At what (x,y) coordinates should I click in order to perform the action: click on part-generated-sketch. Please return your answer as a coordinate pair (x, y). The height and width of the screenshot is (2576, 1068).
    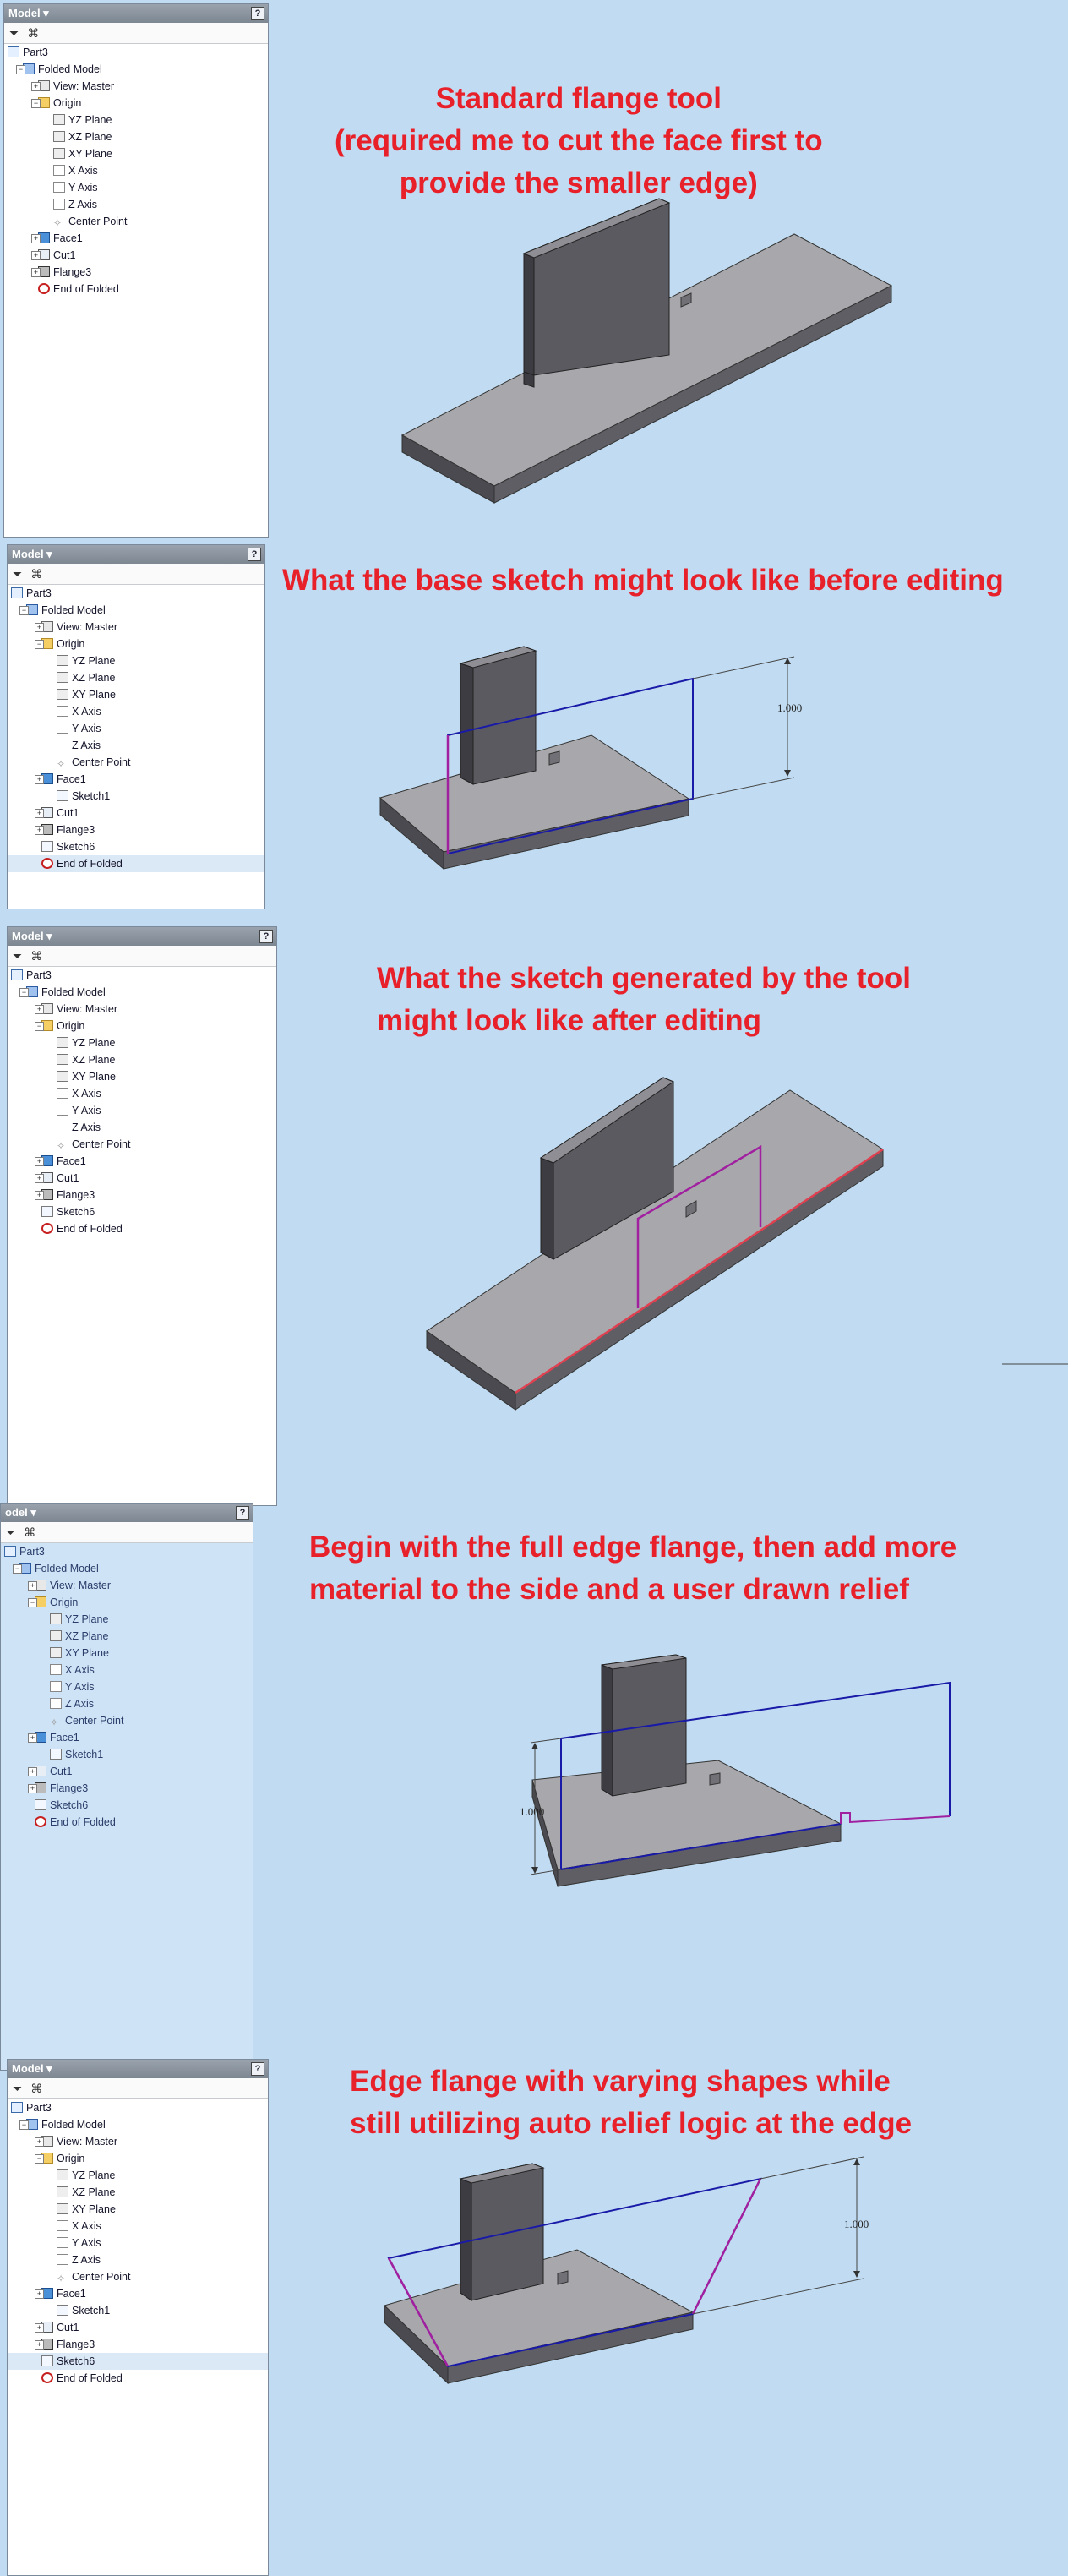
    Looking at the image, I should click on (655, 1244).